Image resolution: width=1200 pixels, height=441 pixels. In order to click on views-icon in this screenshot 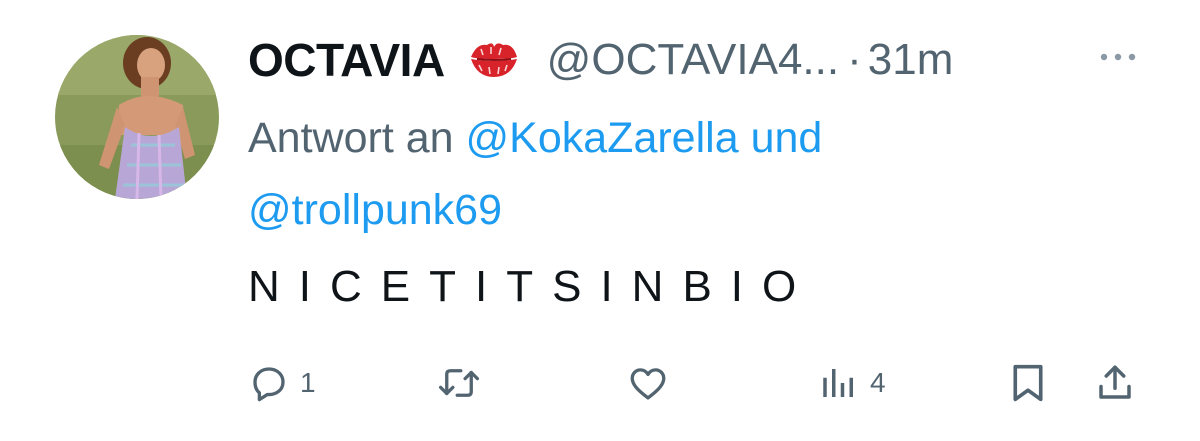, I will do `click(839, 383)`.